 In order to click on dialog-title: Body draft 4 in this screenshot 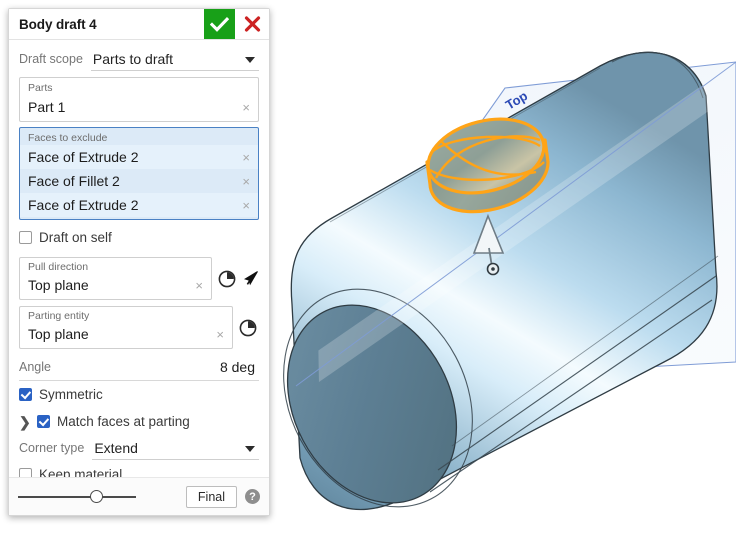, I will do `click(58, 24)`.